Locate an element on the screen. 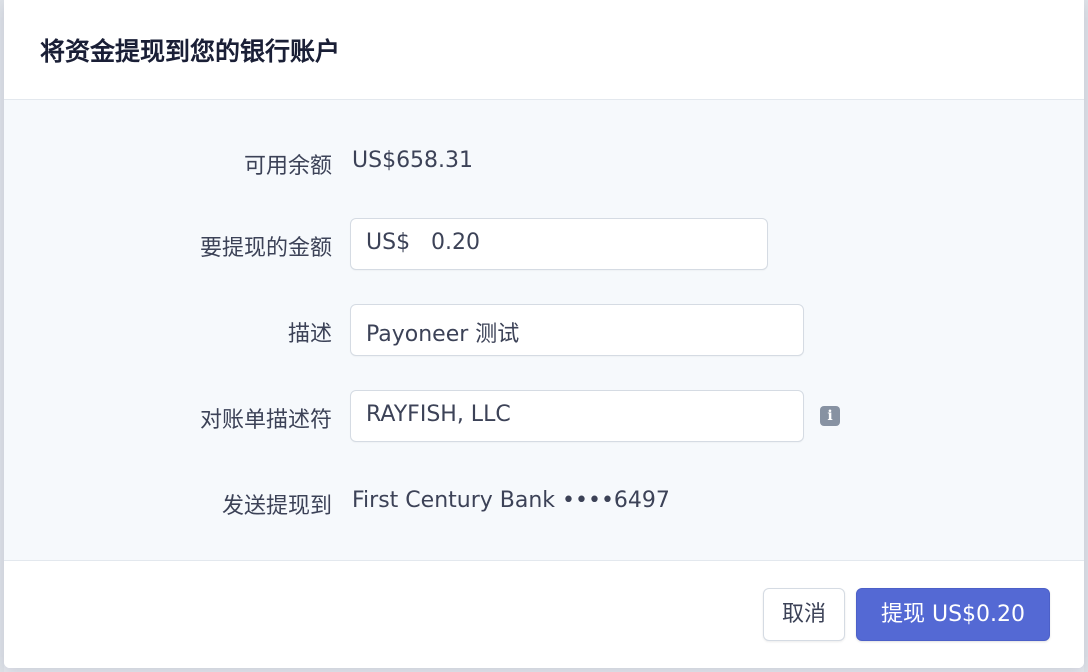 The width and height of the screenshot is (1088, 672). info-icon: i is located at coordinates (830, 416).